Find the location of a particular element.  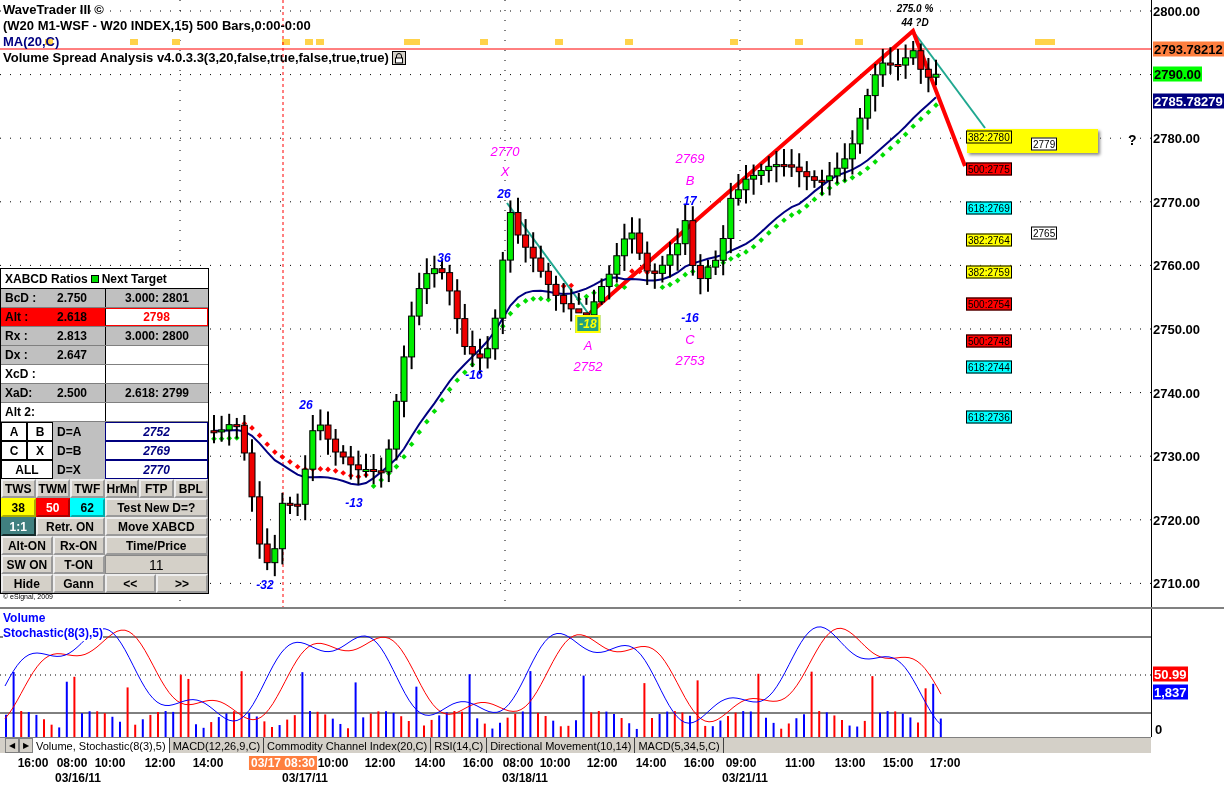

value-badge: 50.99 is located at coordinates (1170, 674).